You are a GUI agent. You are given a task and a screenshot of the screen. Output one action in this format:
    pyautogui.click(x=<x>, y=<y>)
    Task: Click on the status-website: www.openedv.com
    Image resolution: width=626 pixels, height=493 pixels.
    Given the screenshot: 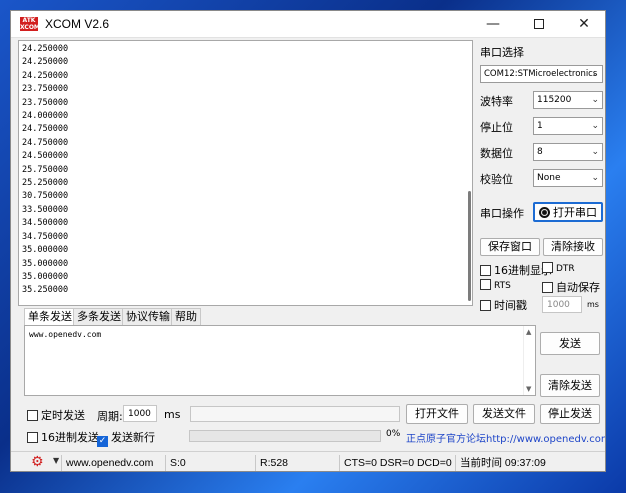 What is the action you would take?
    pyautogui.click(x=113, y=463)
    